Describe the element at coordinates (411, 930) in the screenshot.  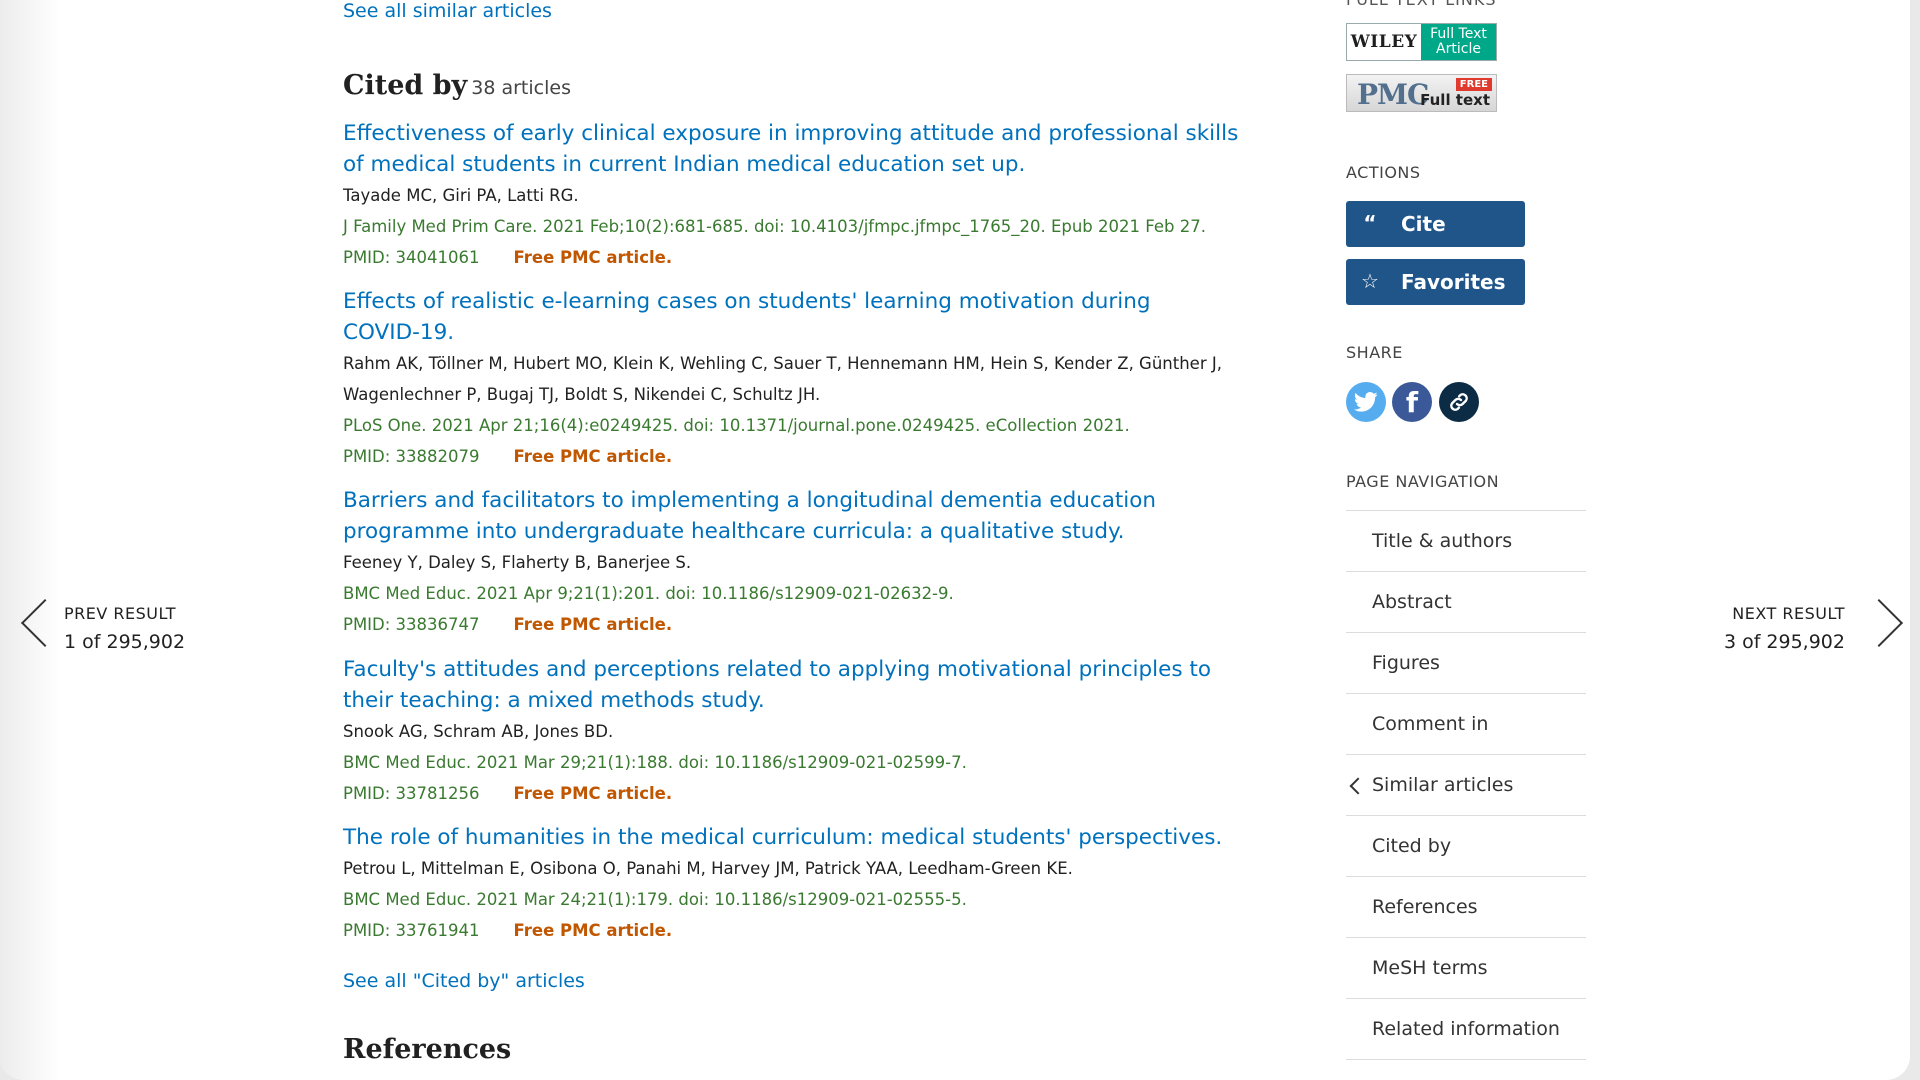
I see `article-pmid: PMID: 33761941` at that location.